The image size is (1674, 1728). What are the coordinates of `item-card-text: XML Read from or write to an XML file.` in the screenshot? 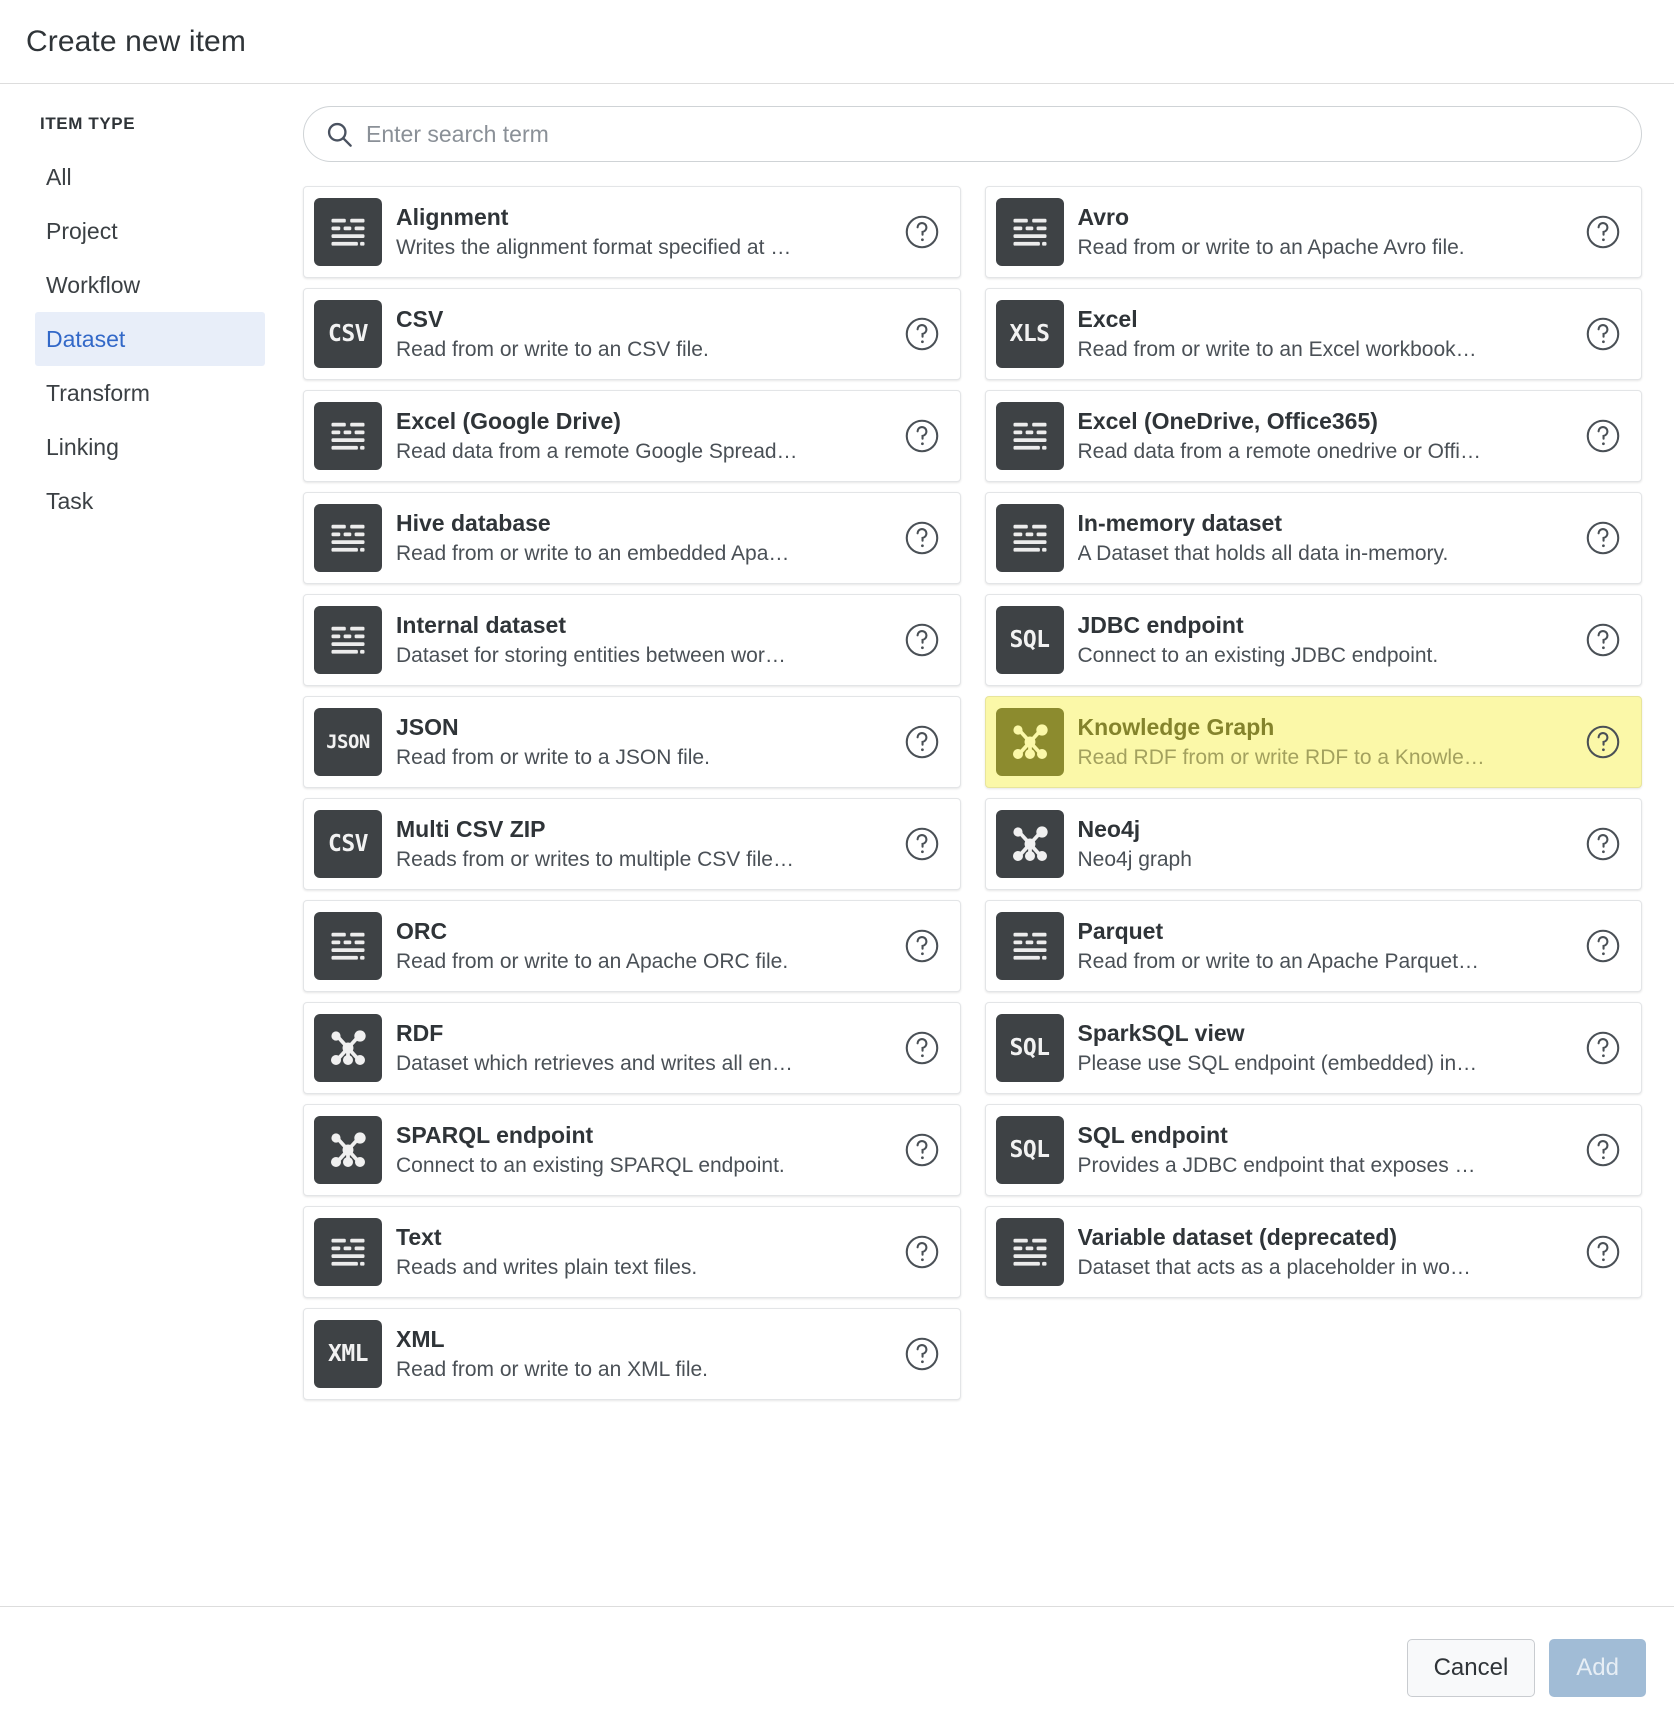 It's located at (647, 1354).